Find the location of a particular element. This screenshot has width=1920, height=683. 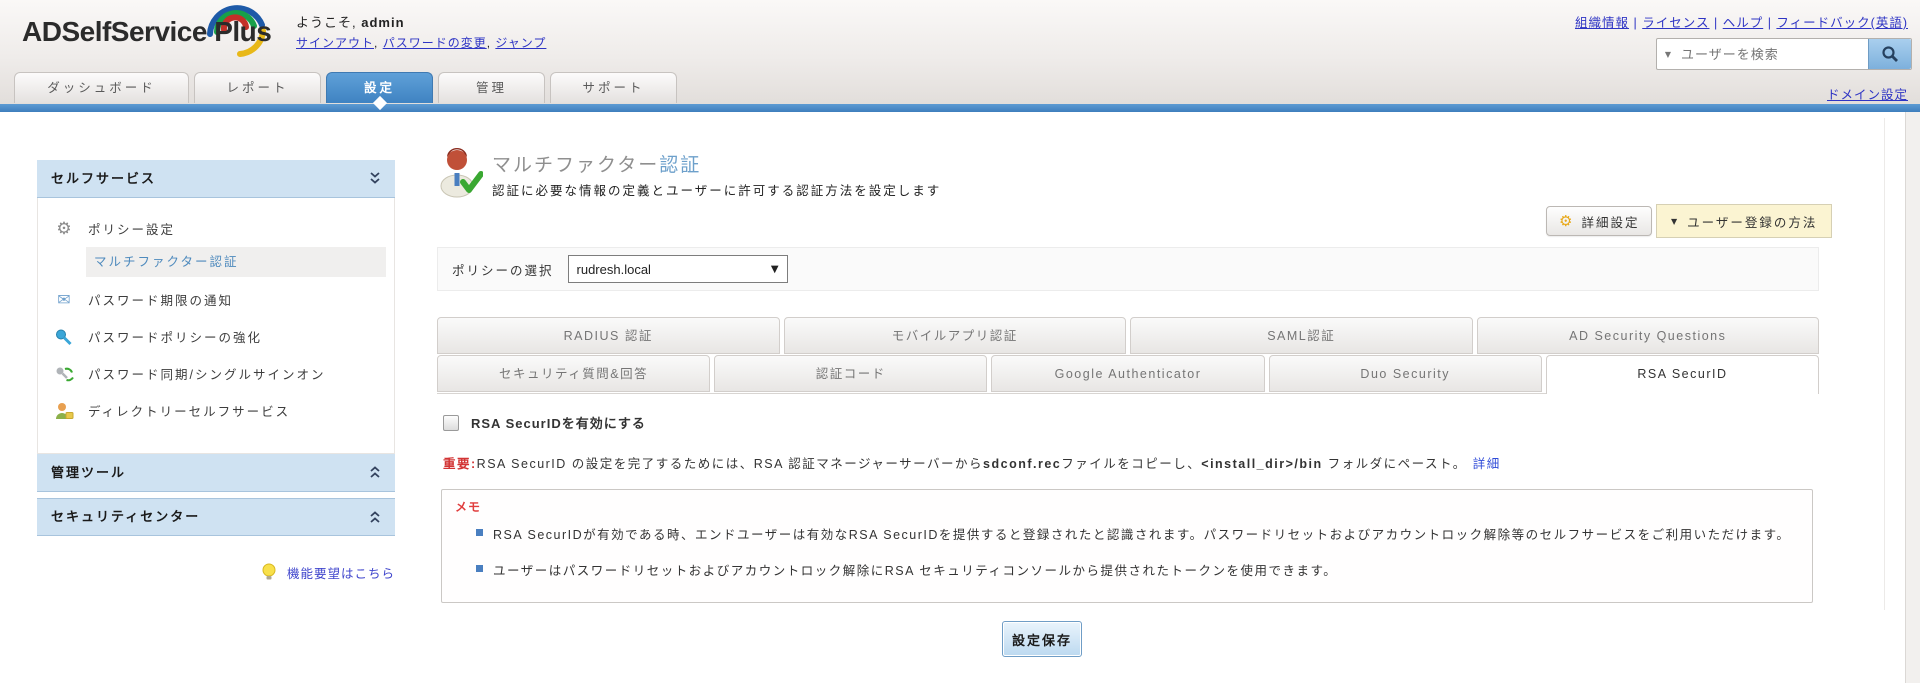

help-link: ヘルプ is located at coordinates (1743, 23).